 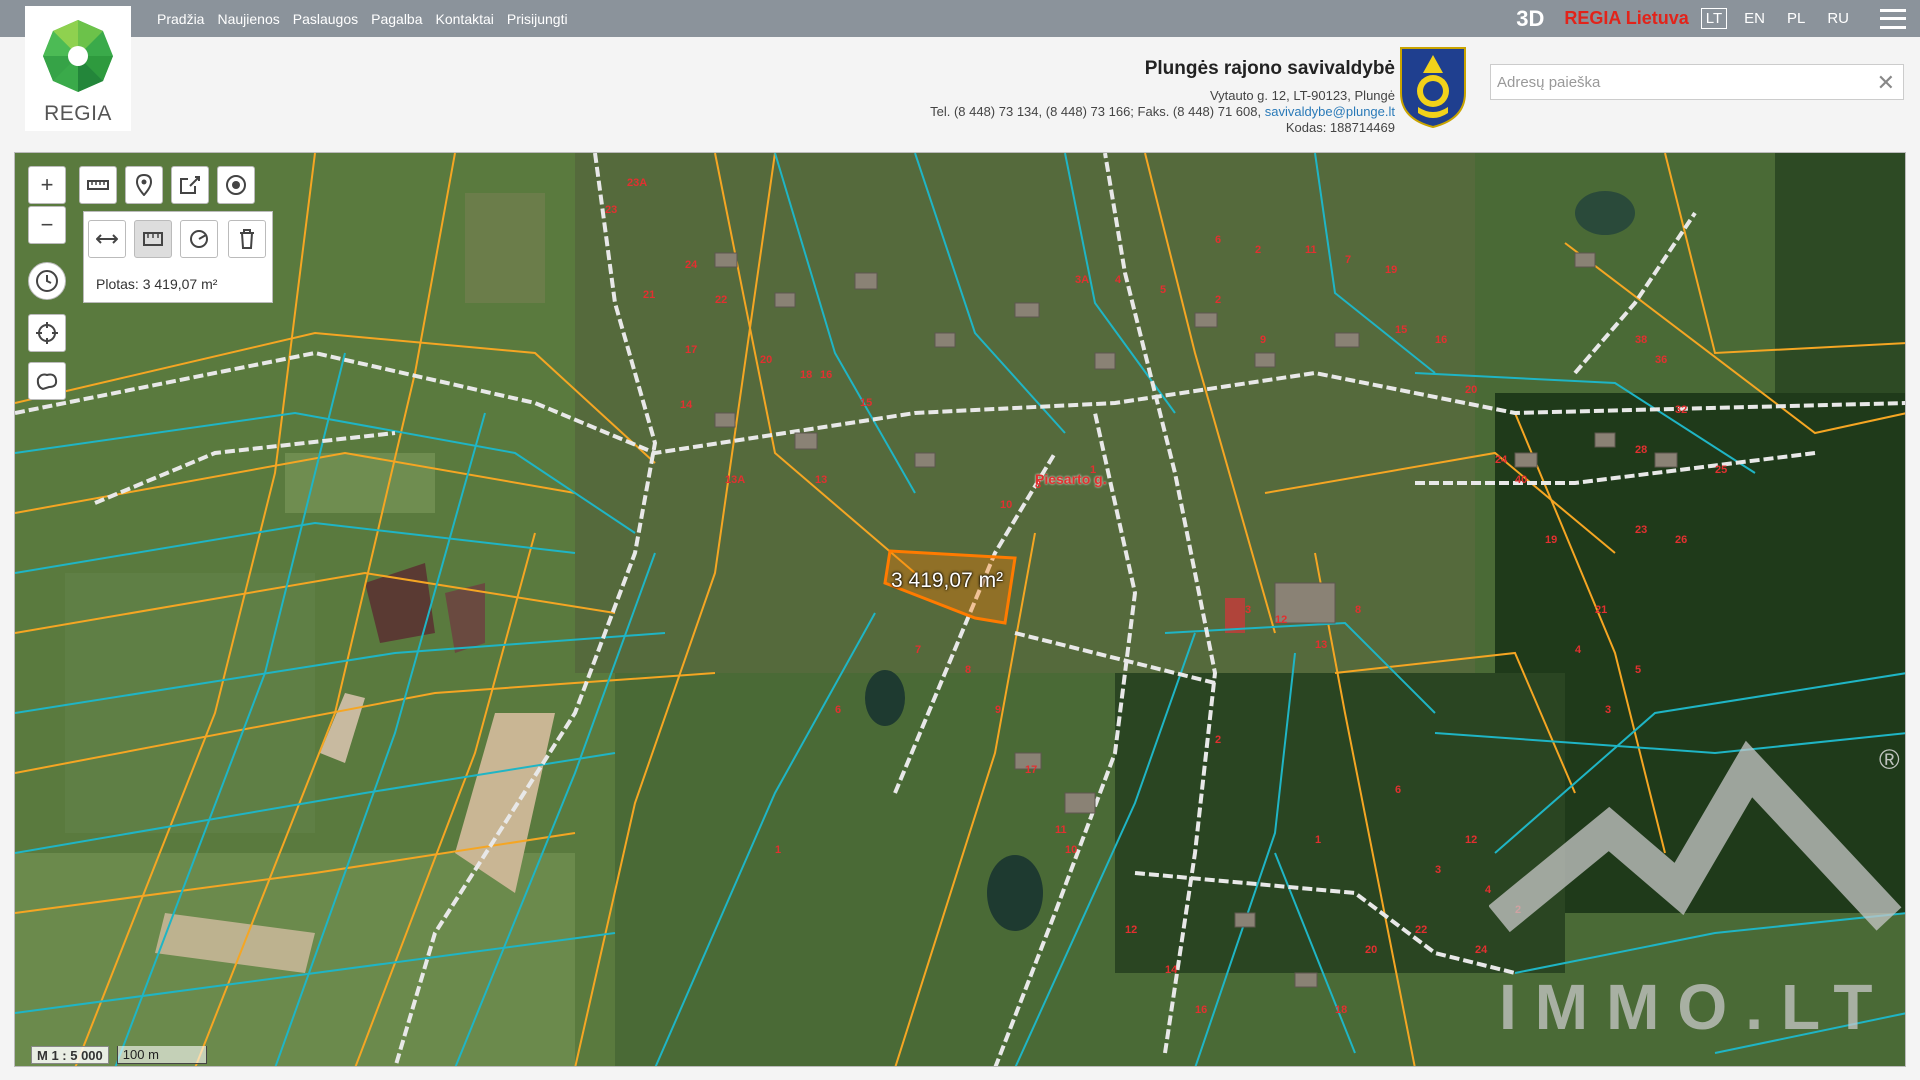 What do you see at coordinates (1671, 82) in the screenshot?
I see `address-search-input` at bounding box center [1671, 82].